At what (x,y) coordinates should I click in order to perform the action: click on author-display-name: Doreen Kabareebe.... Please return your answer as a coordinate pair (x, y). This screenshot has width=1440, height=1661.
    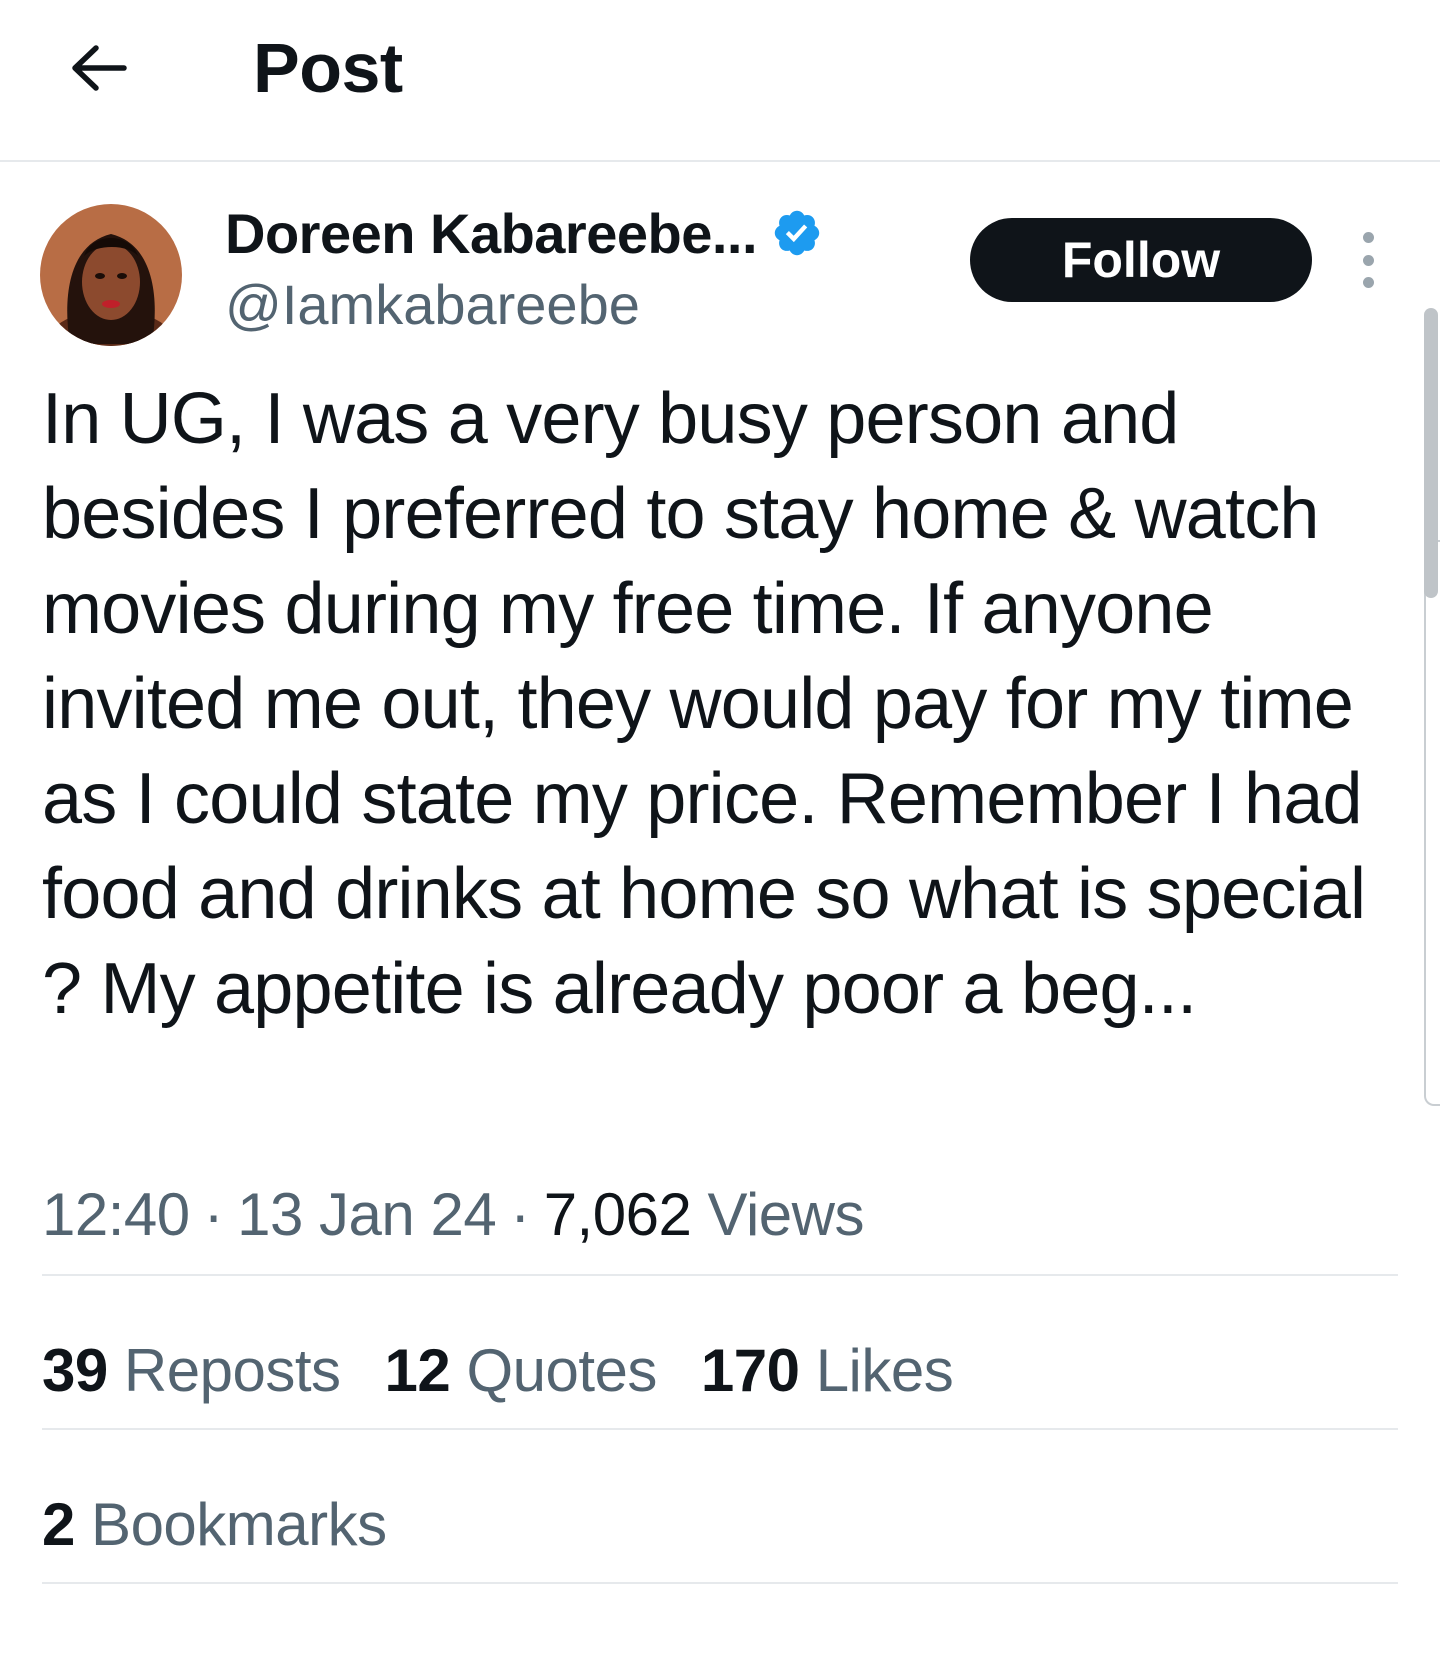
    Looking at the image, I should click on (491, 233).